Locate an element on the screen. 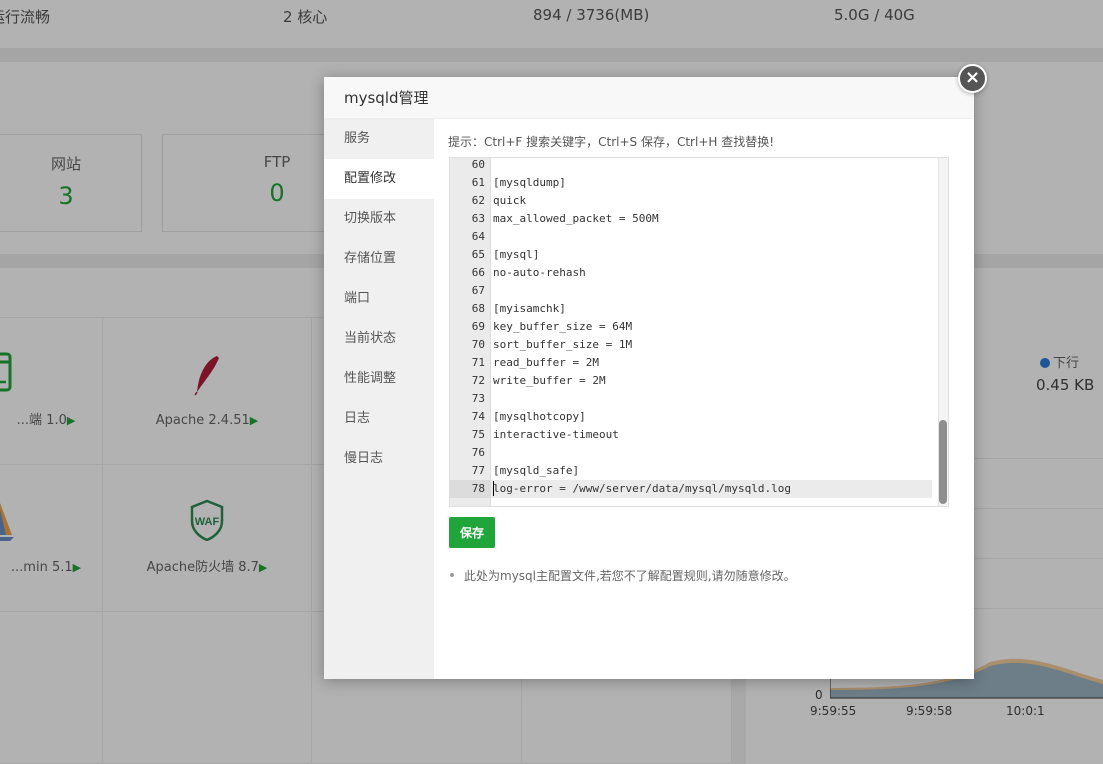  line-code: max_allowed_packet = 500M is located at coordinates (576, 219).